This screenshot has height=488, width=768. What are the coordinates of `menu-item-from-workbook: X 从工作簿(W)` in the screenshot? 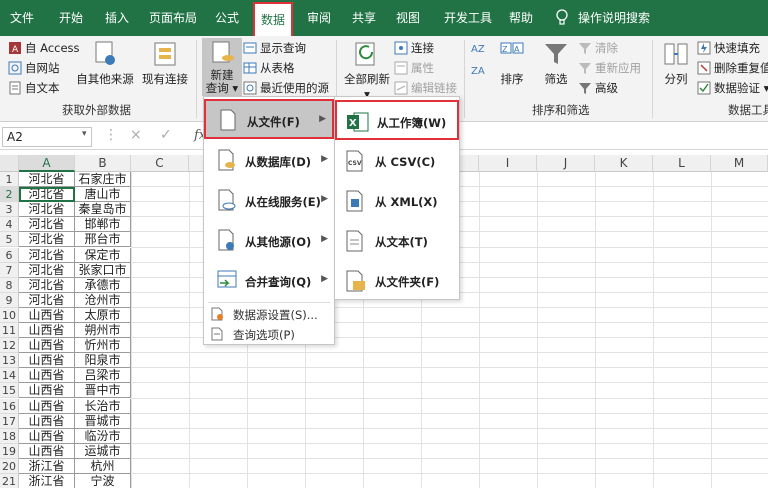 It's located at (397, 120).